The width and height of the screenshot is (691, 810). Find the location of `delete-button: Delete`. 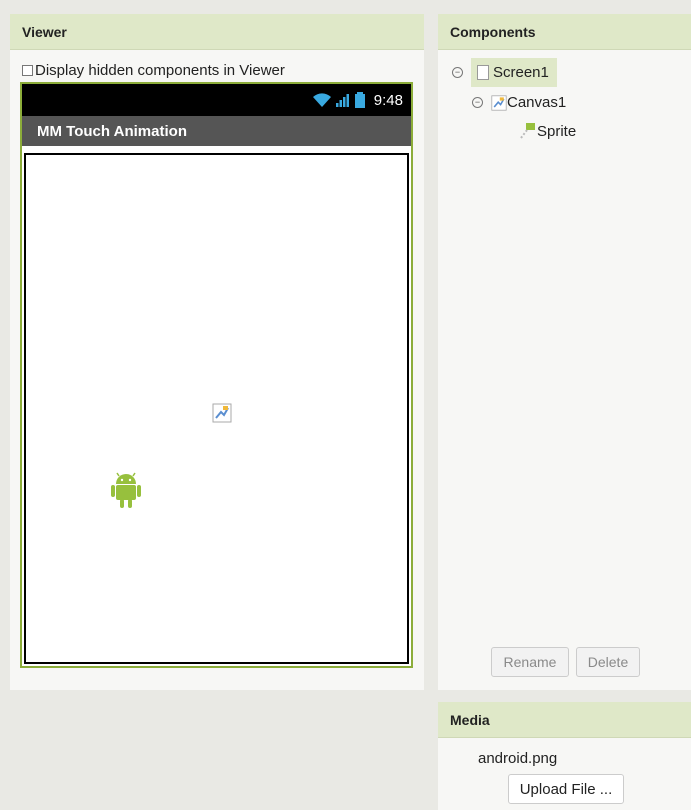

delete-button: Delete is located at coordinates (608, 662).